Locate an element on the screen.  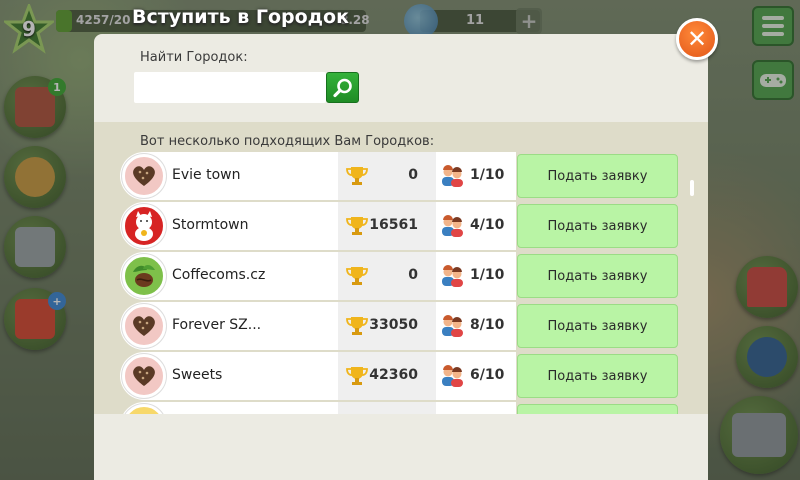
town-name: Sweets is located at coordinates (197, 375).